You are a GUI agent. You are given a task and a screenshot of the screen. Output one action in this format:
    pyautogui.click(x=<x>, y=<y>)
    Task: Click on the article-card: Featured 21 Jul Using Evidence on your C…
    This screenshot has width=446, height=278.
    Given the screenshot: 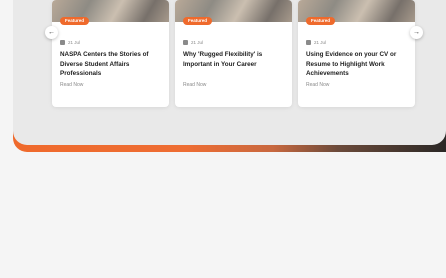 What is the action you would take?
    pyautogui.click(x=356, y=53)
    